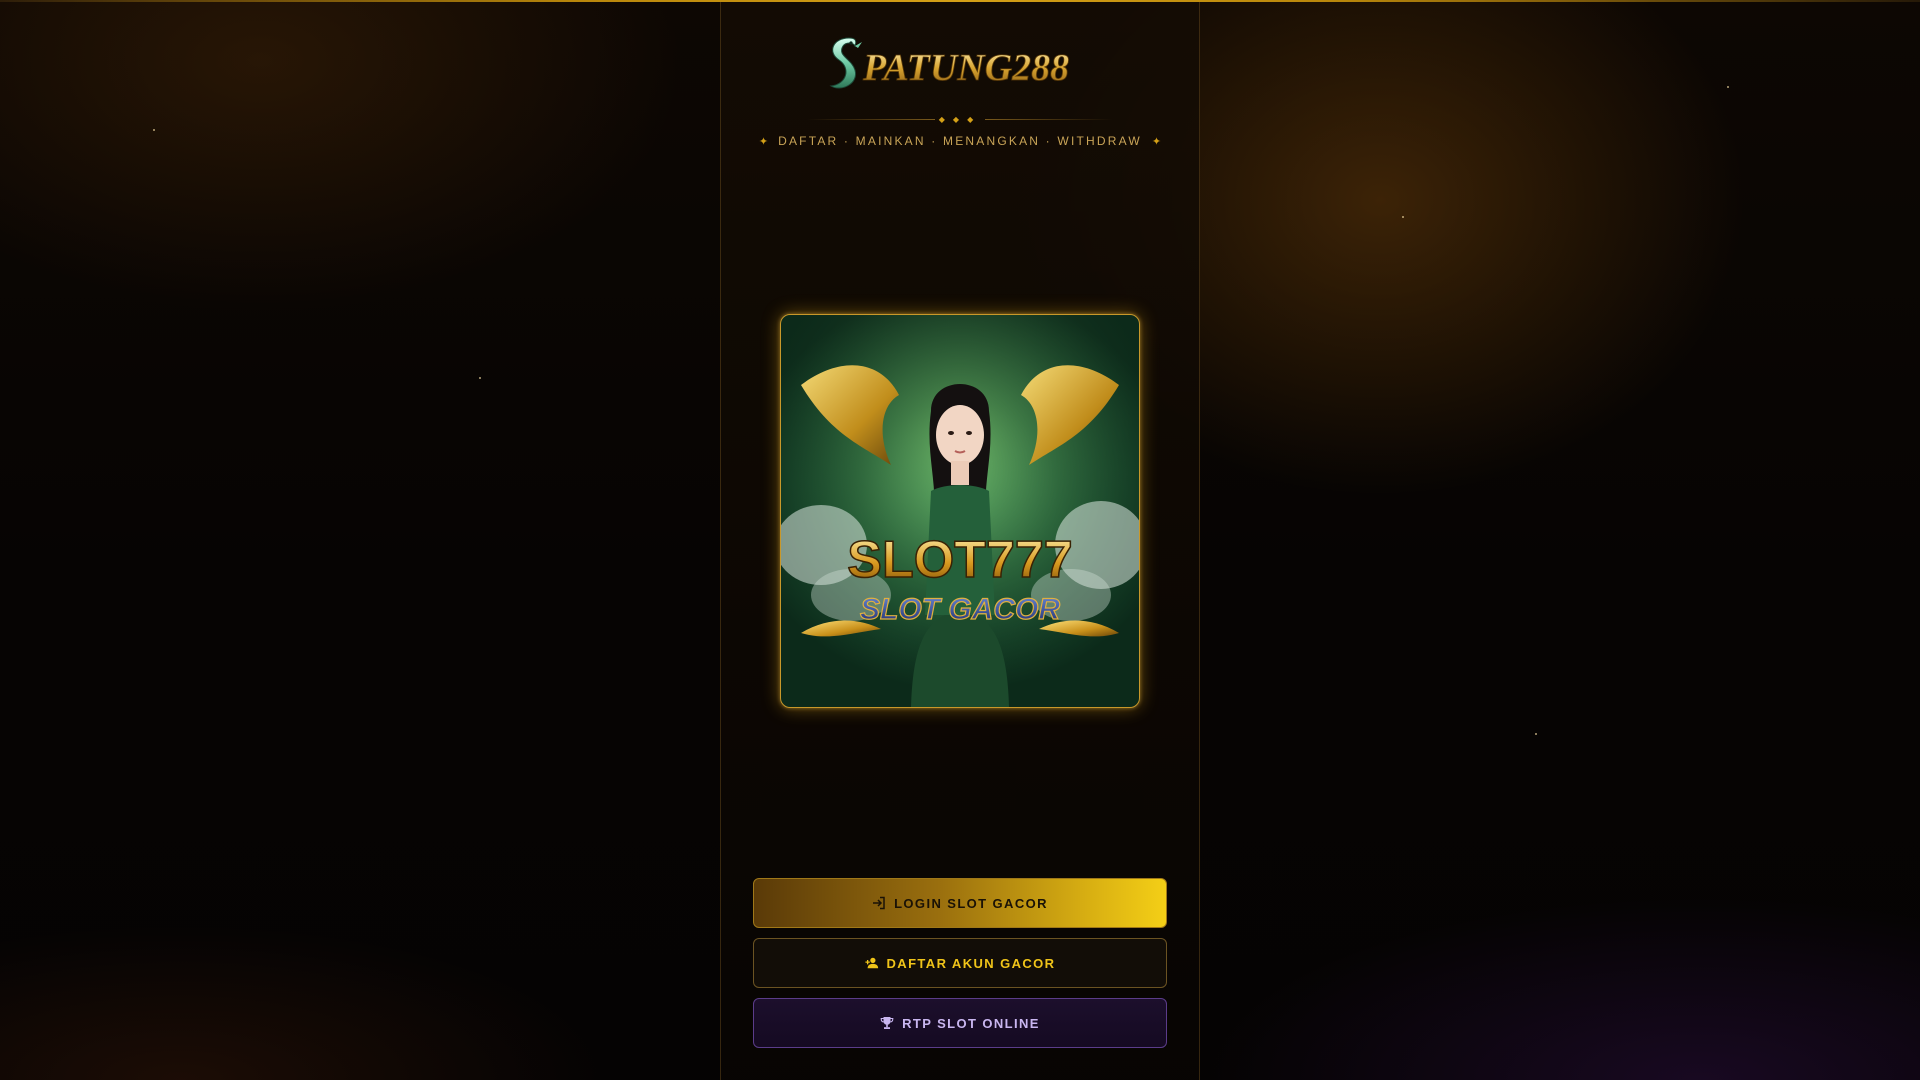 The width and height of the screenshot is (1920, 1080). I want to click on rtp-button: RTP SLOT ONLINE, so click(960, 1023).